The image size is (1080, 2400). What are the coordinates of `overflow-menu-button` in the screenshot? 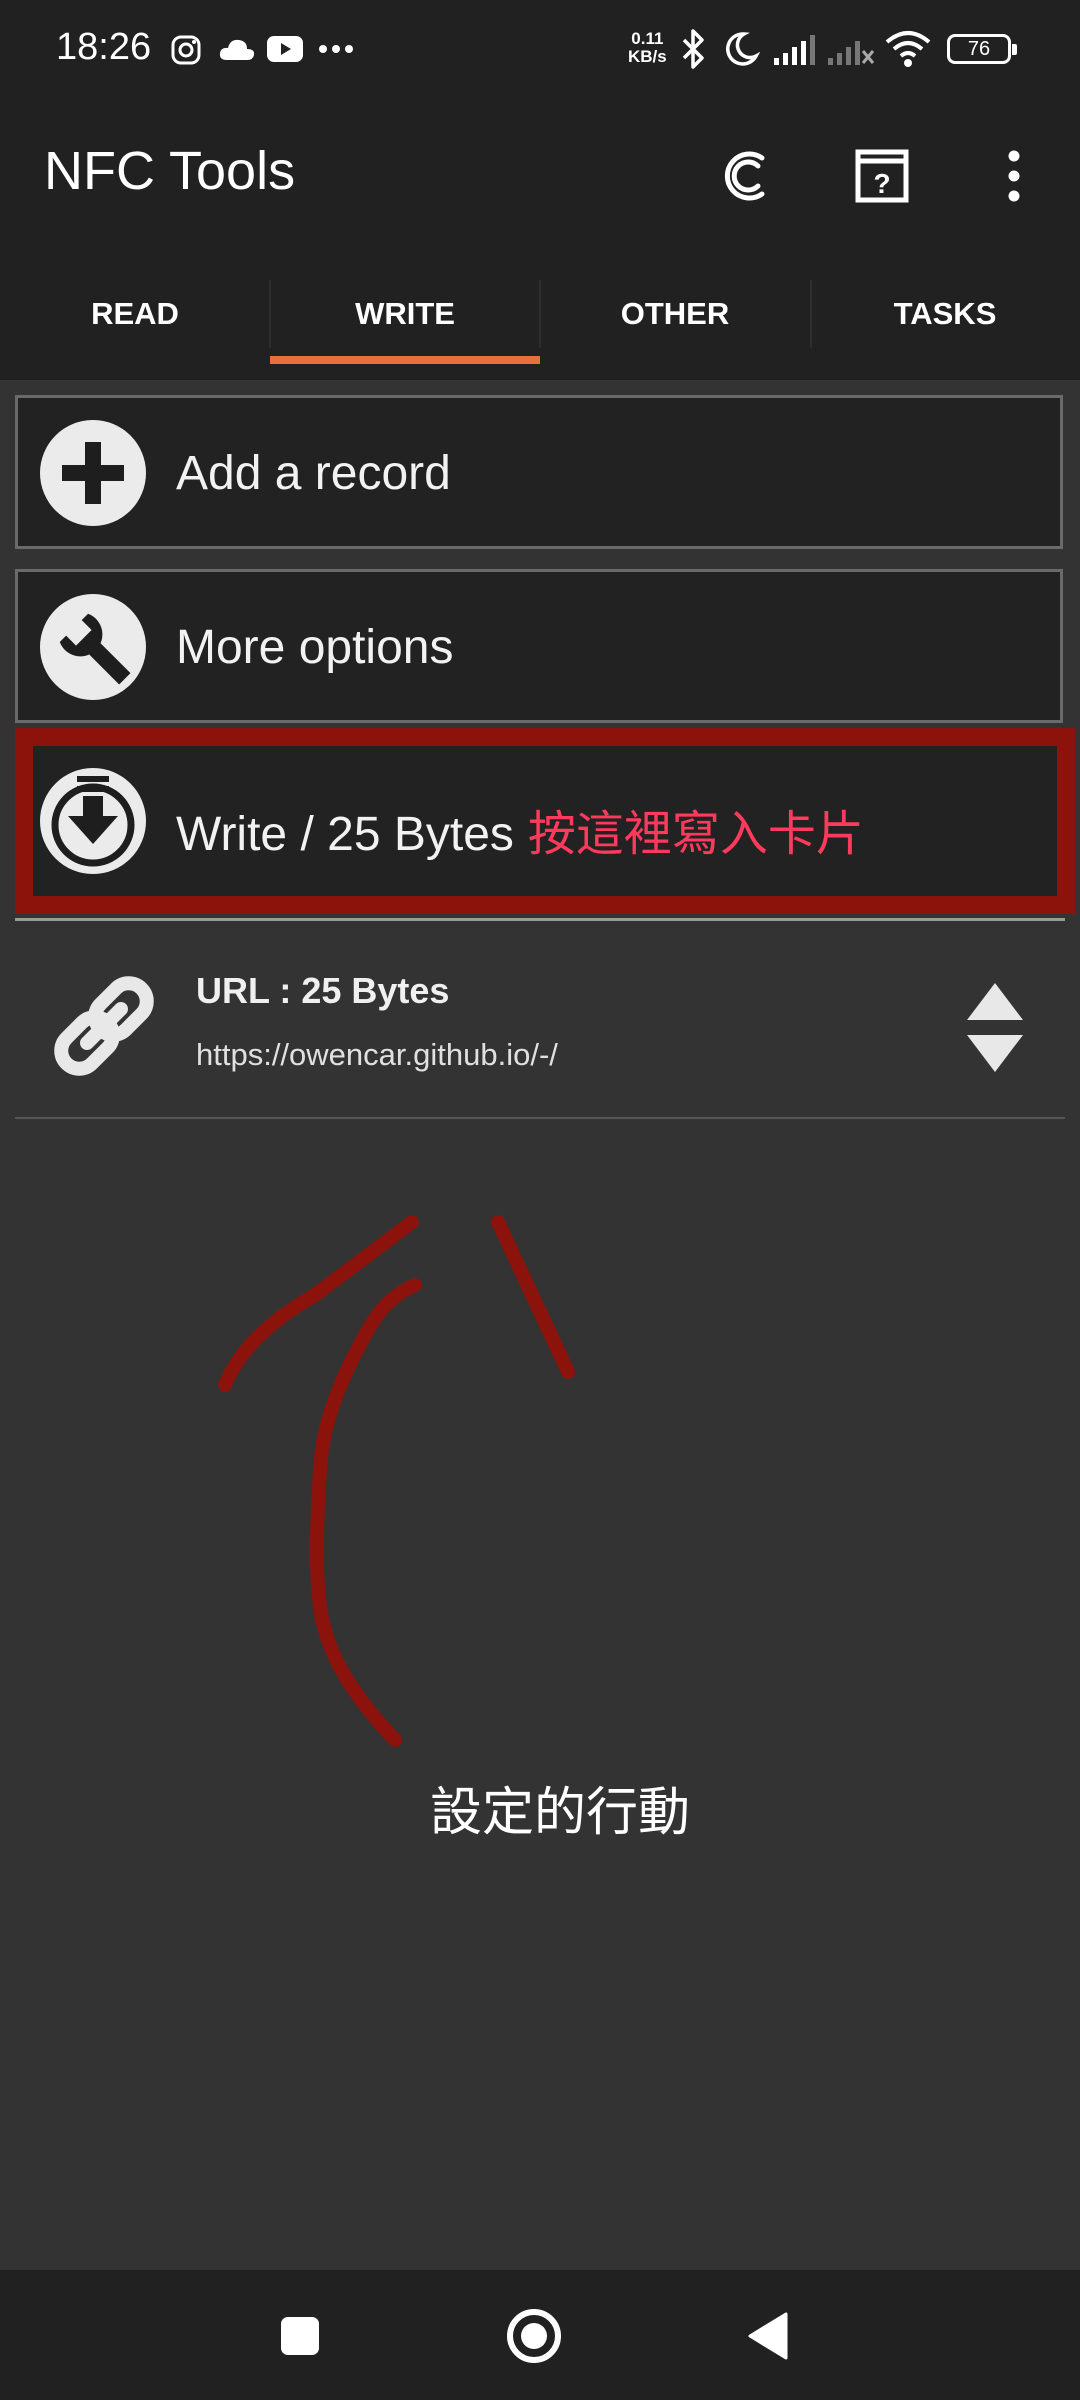 It's located at (1014, 176).